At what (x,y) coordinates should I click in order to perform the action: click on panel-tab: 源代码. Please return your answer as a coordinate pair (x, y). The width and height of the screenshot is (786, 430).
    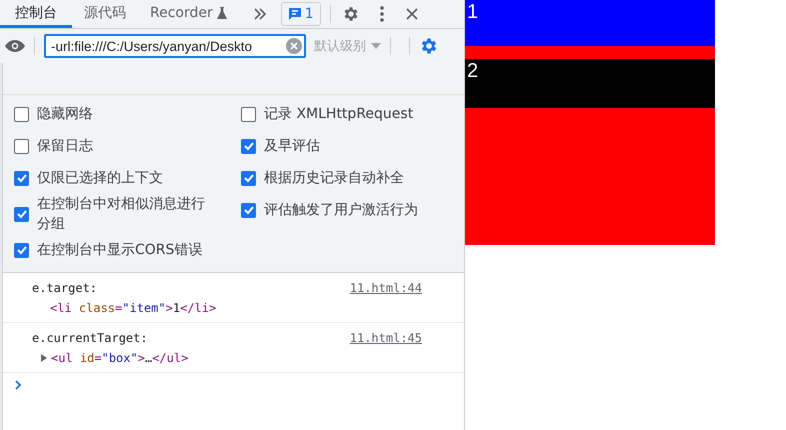
    Looking at the image, I should click on (105, 14).